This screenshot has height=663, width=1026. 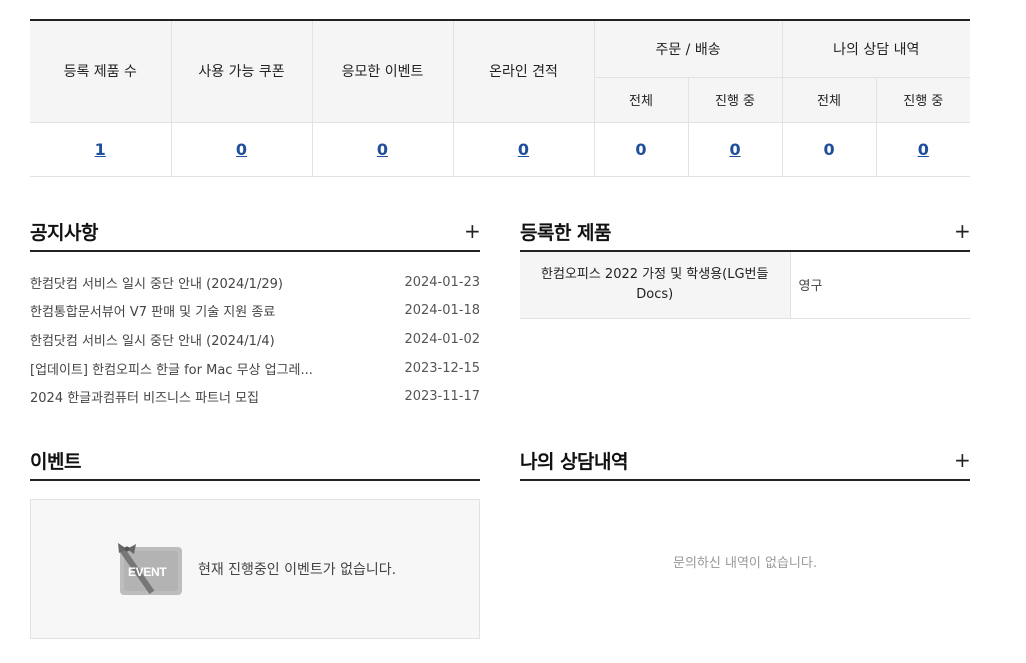 What do you see at coordinates (152, 339) in the screenshot?
I see `notice-item-title: 한컴닷컴 서비스 일시 중단 안내 (2024/1/4)` at bounding box center [152, 339].